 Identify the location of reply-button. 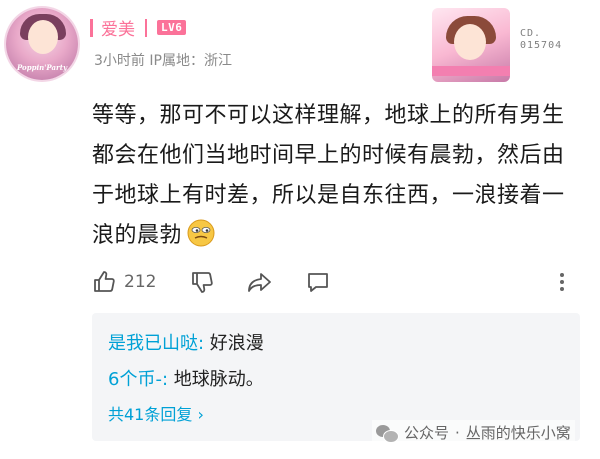
(318, 282).